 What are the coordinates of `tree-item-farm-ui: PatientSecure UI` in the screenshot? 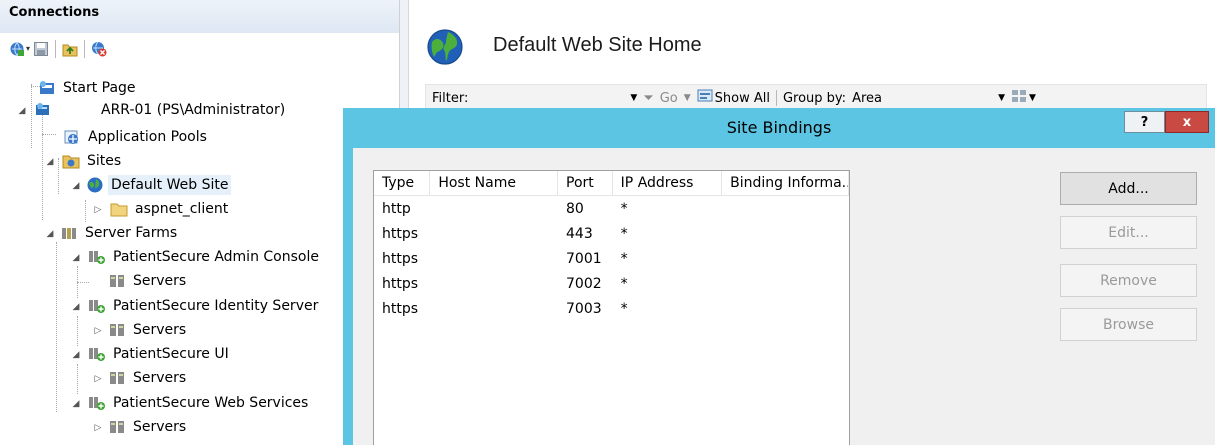 It's located at (160, 354).